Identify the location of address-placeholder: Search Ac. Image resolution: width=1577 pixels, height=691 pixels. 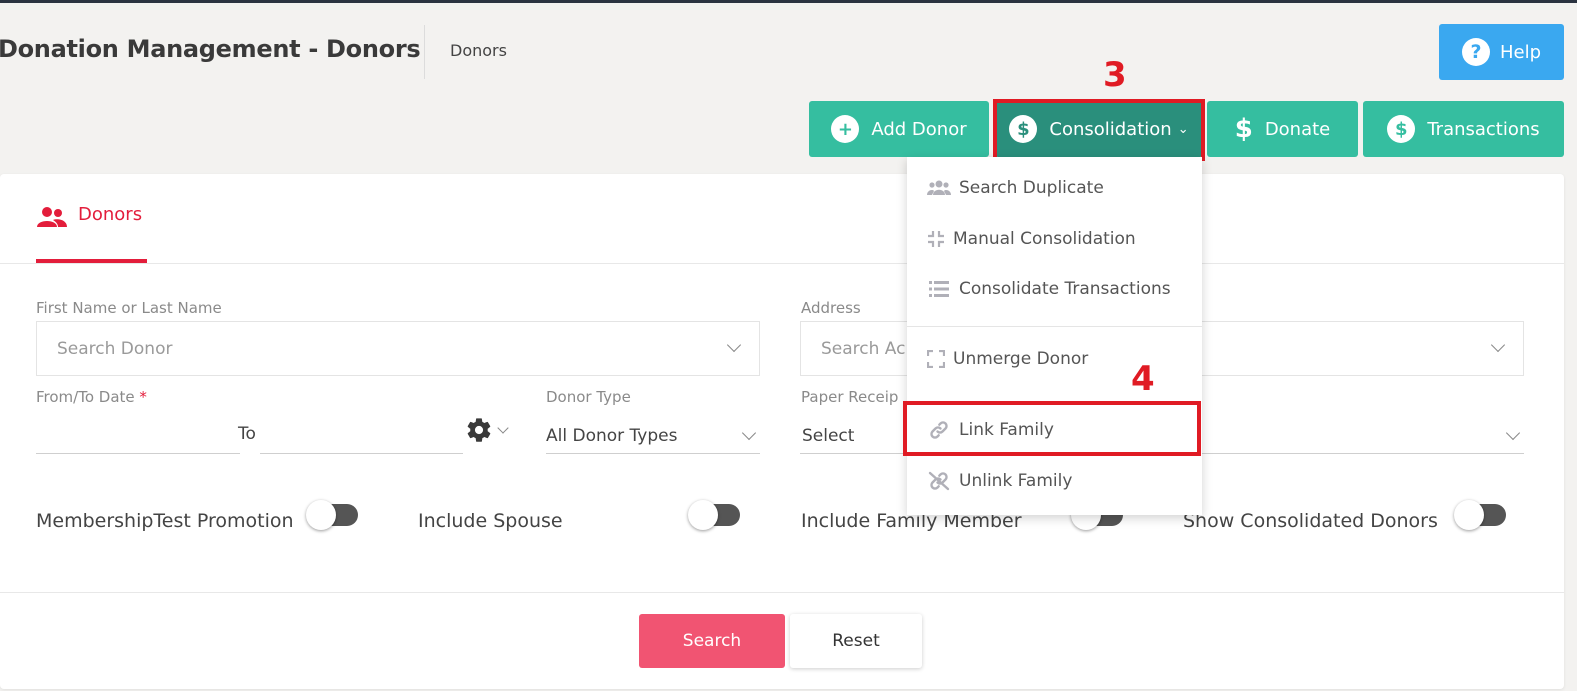
(863, 348).